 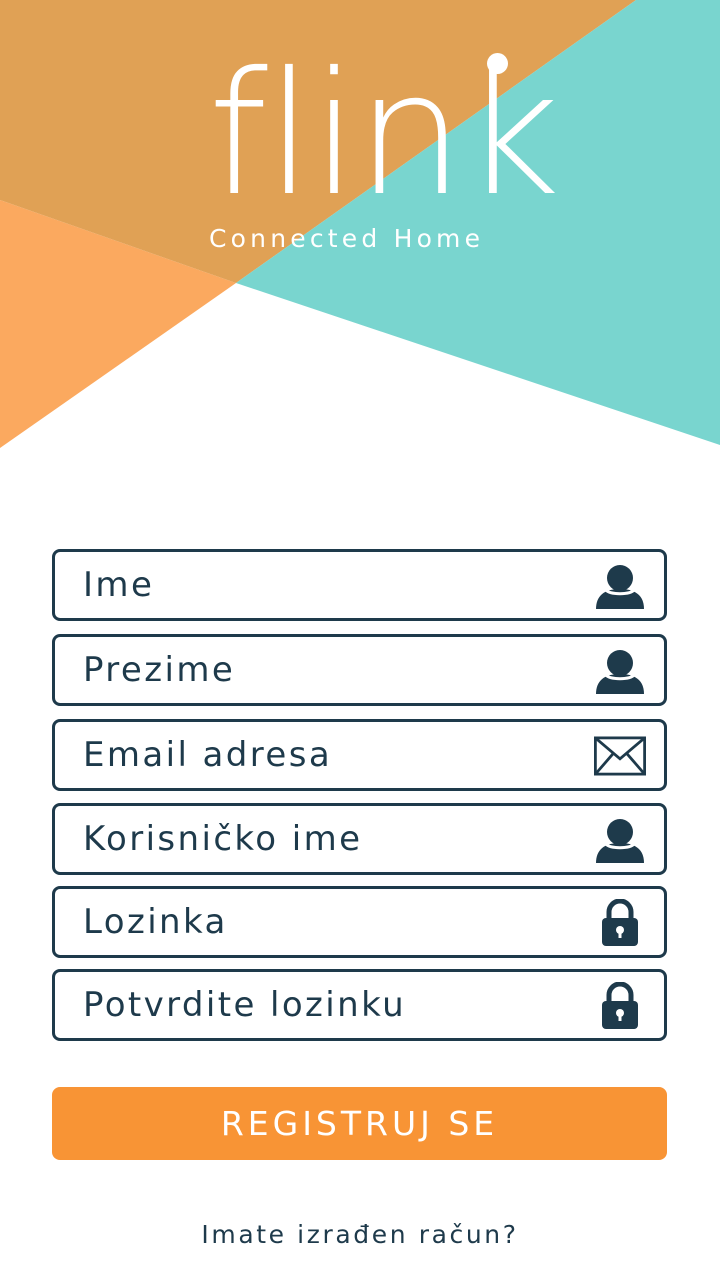 I want to click on login-link: Imate izrađen račun?, so click(x=360, y=1234).